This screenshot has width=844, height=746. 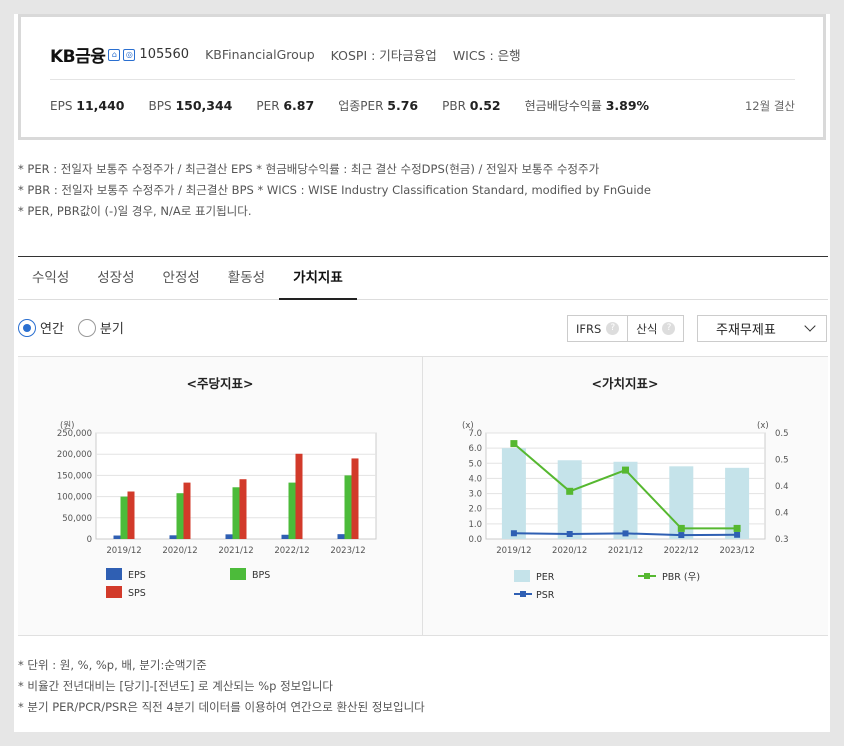 I want to click on radio-annual-circle, so click(x=27, y=327).